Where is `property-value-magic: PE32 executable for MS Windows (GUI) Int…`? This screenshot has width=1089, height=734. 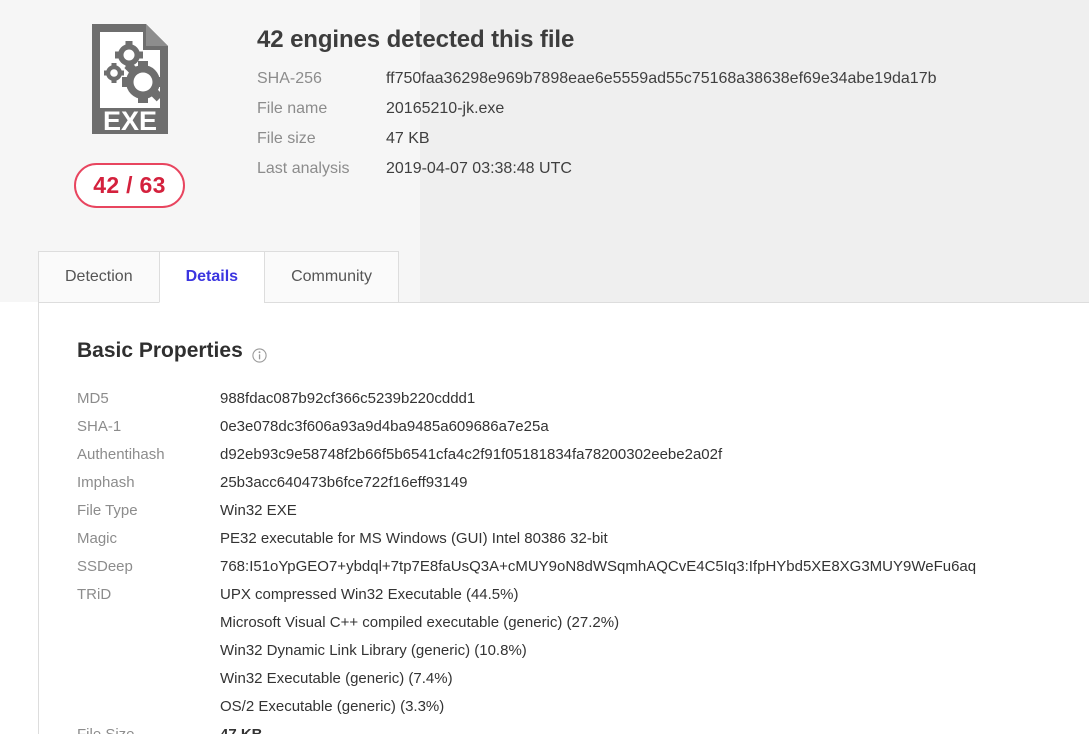 property-value-magic: PE32 executable for MS Windows (GUI) Int… is located at coordinates (414, 538).